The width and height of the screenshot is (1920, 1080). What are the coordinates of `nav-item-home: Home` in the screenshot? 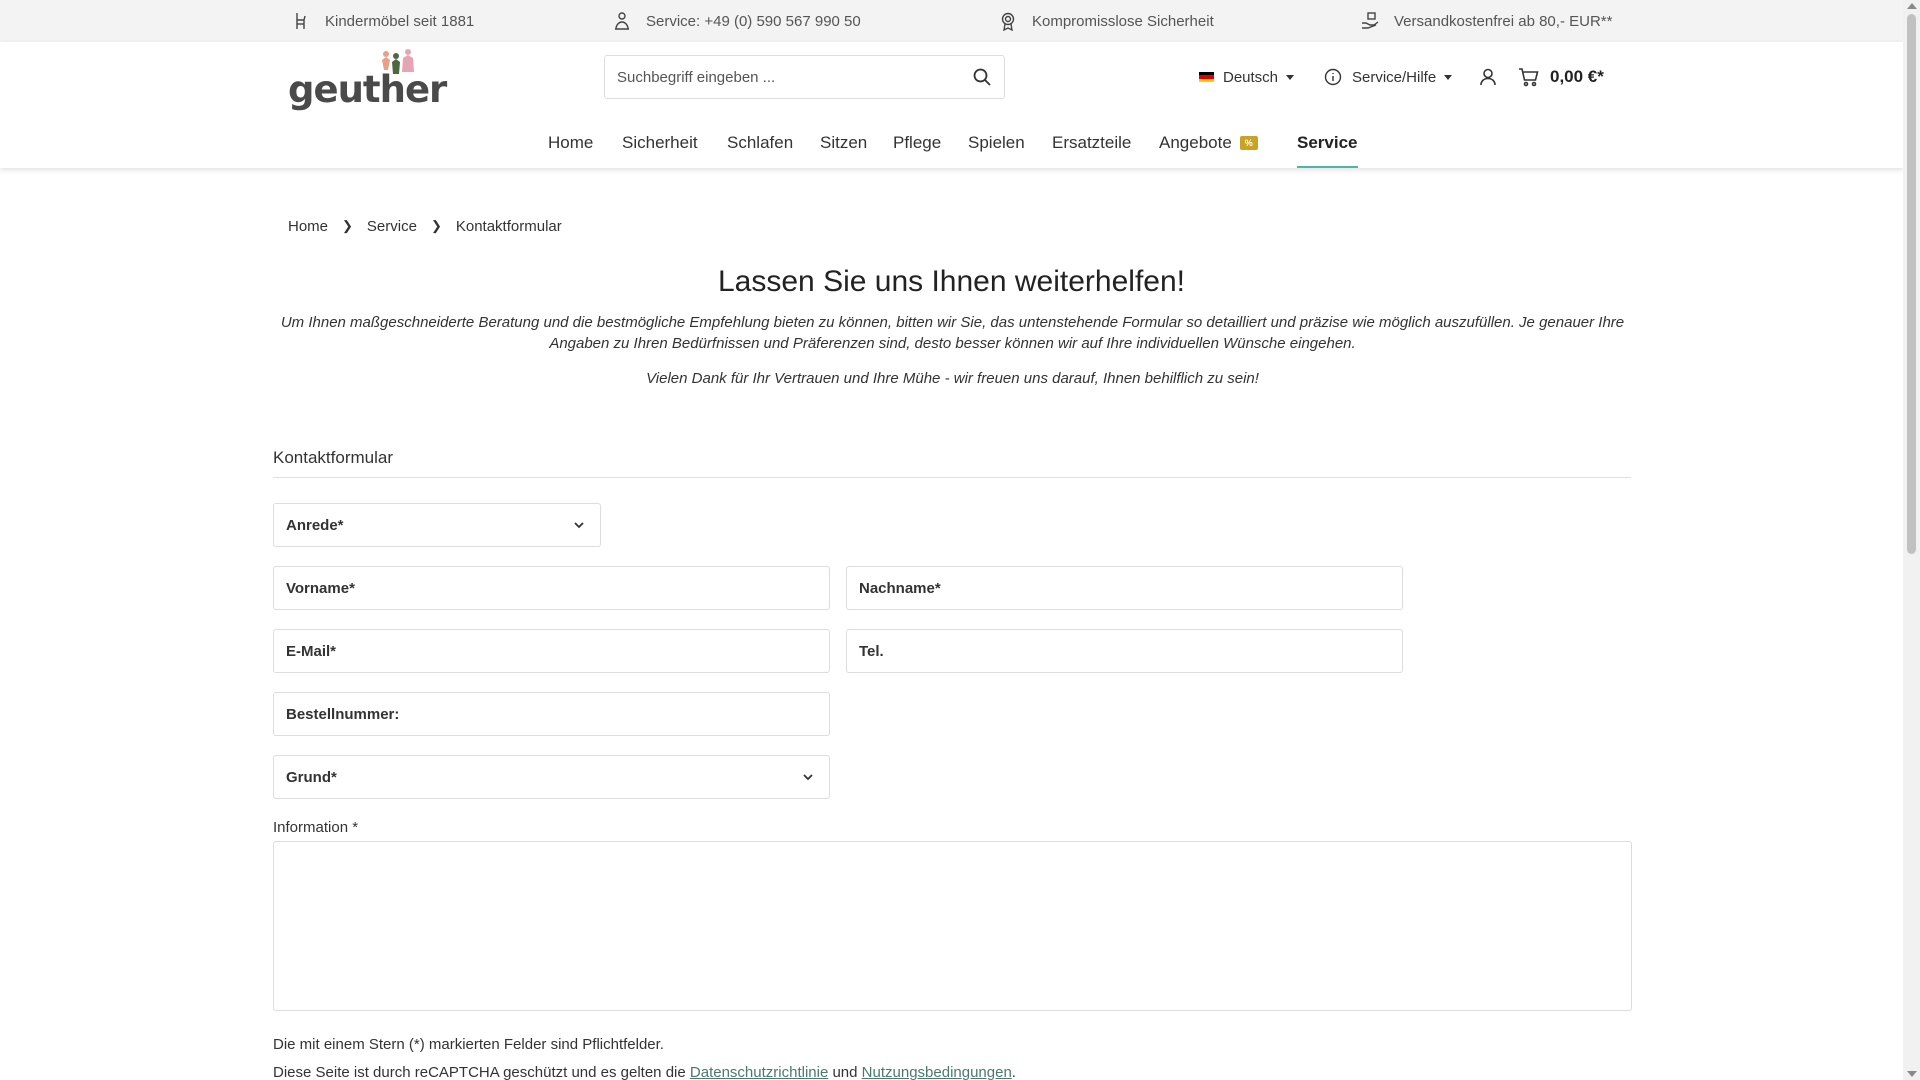 It's located at (570, 143).